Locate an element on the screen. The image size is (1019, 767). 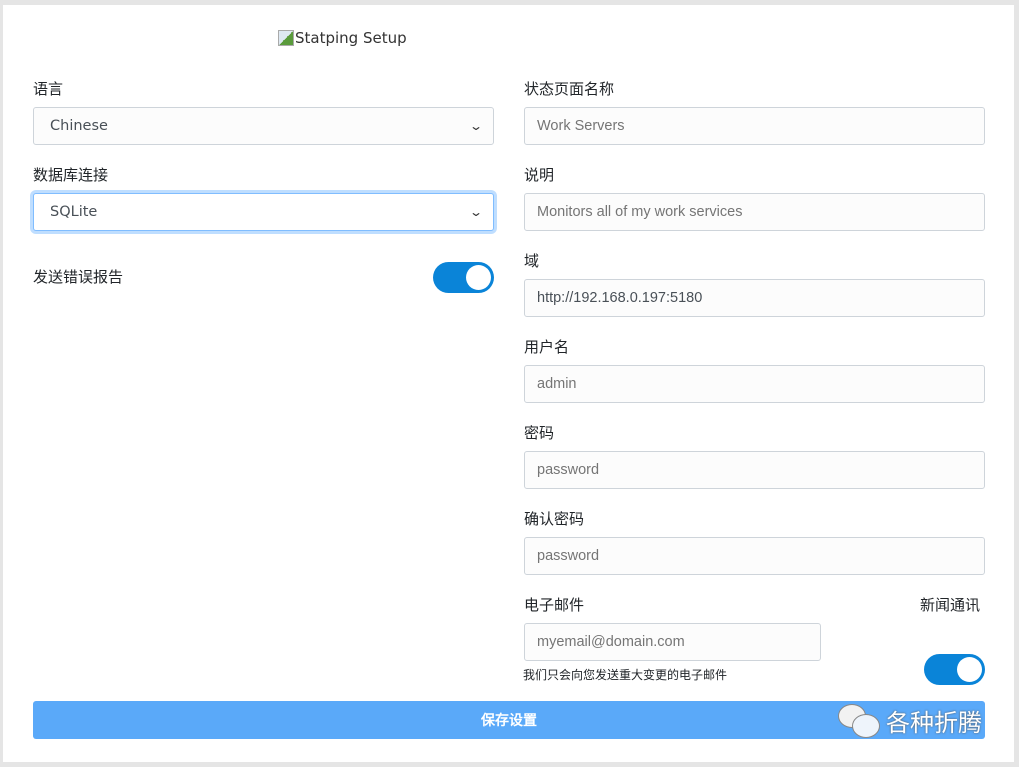
project-name-input is located at coordinates (754, 126).